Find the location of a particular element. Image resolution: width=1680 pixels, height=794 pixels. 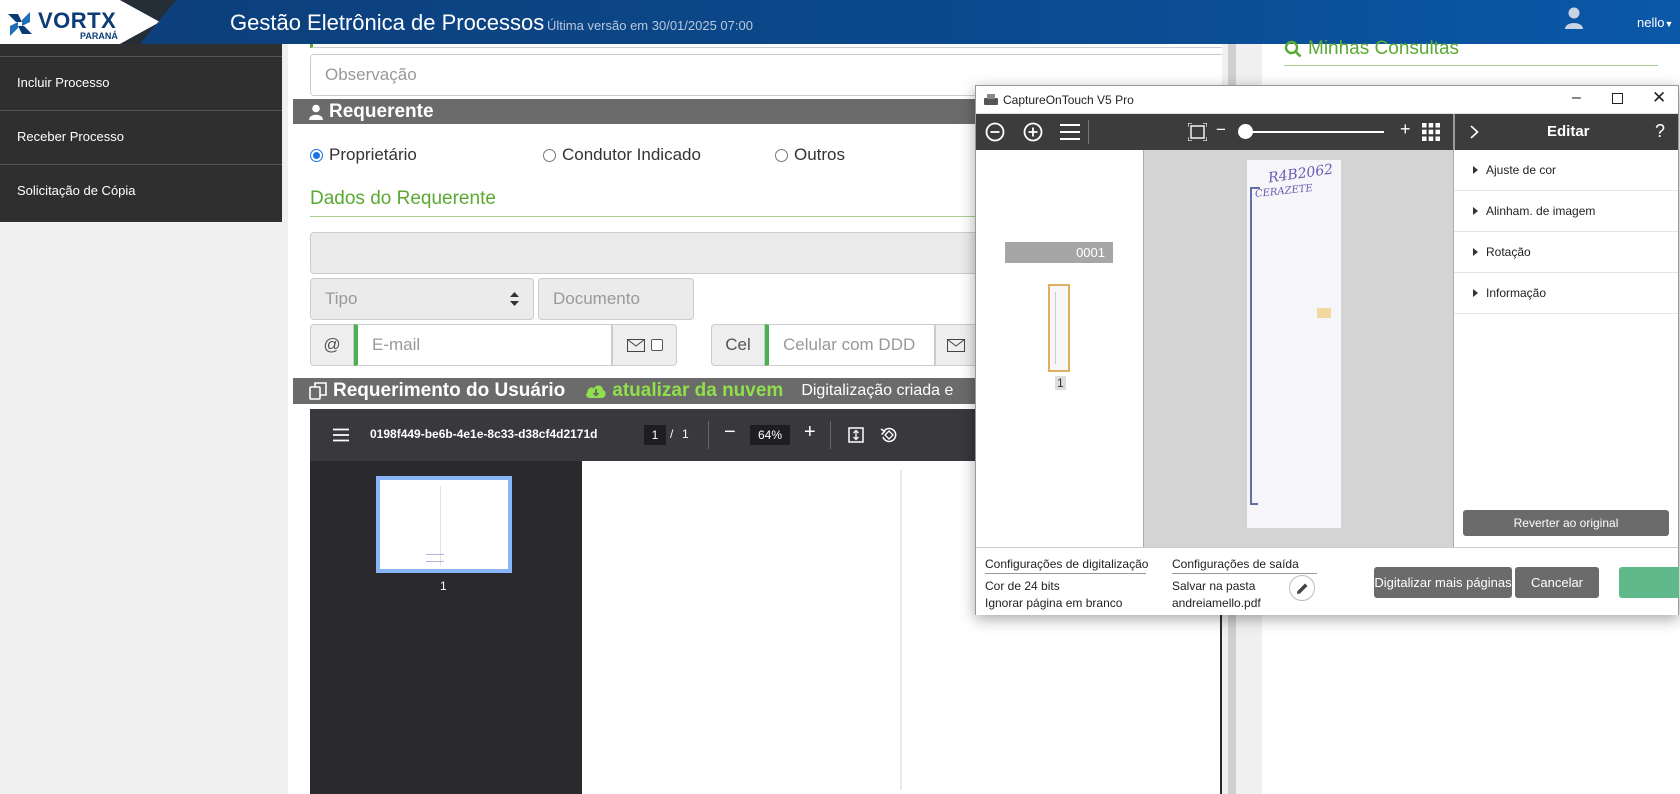

email-notify-checkbox is located at coordinates (656, 345).